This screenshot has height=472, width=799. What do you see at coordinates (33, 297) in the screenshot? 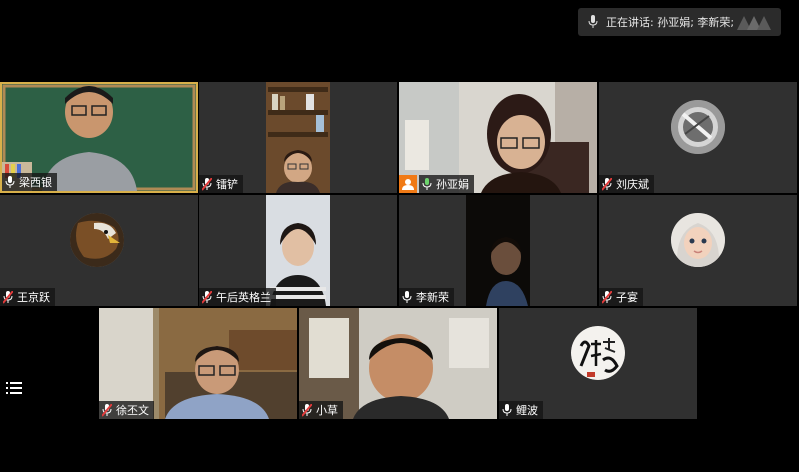
I see `participant-name: 王京跃` at bounding box center [33, 297].